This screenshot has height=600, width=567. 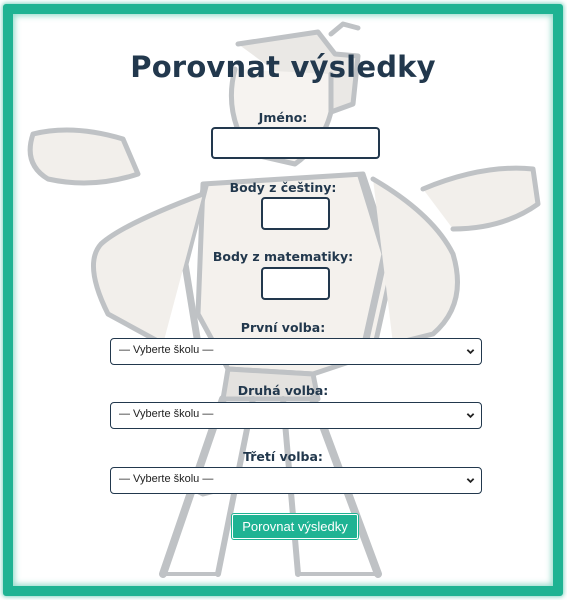 I want to click on second-choice-select: — Vyberte školu —, so click(x=296, y=415).